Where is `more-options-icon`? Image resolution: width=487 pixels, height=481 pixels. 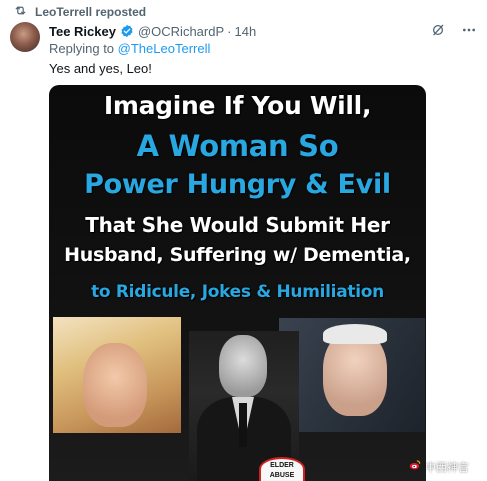
more-options-icon is located at coordinates (469, 31).